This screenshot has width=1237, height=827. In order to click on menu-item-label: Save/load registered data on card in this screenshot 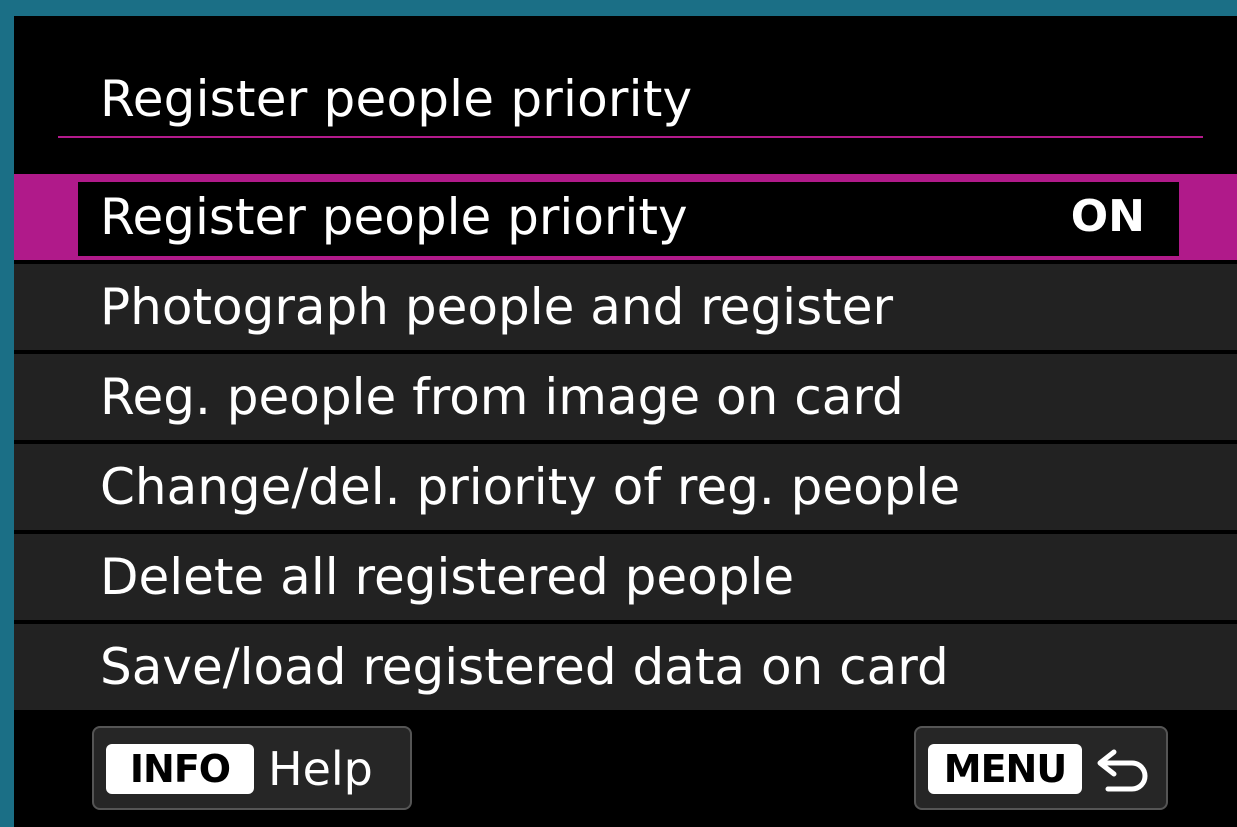, I will do `click(524, 667)`.